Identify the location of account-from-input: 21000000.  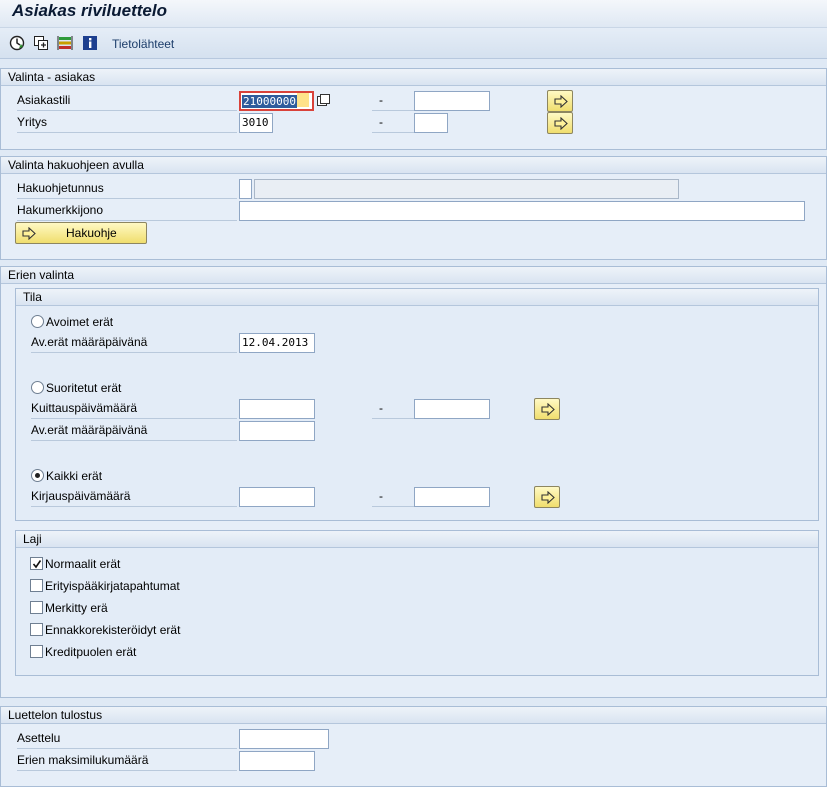
(276, 101).